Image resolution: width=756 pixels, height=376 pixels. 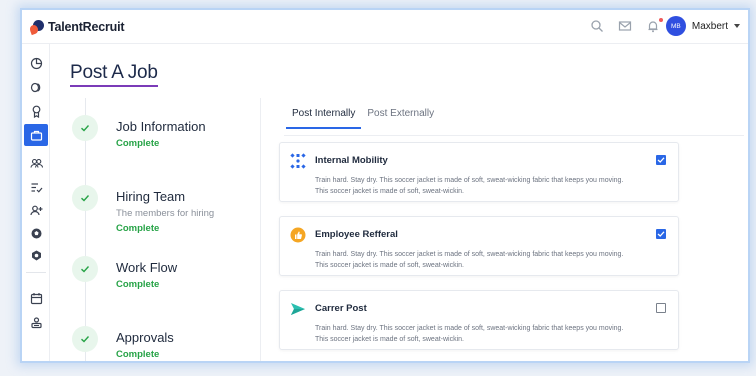 What do you see at coordinates (86, 27) in the screenshot?
I see `app-name: TalentRecruit` at bounding box center [86, 27].